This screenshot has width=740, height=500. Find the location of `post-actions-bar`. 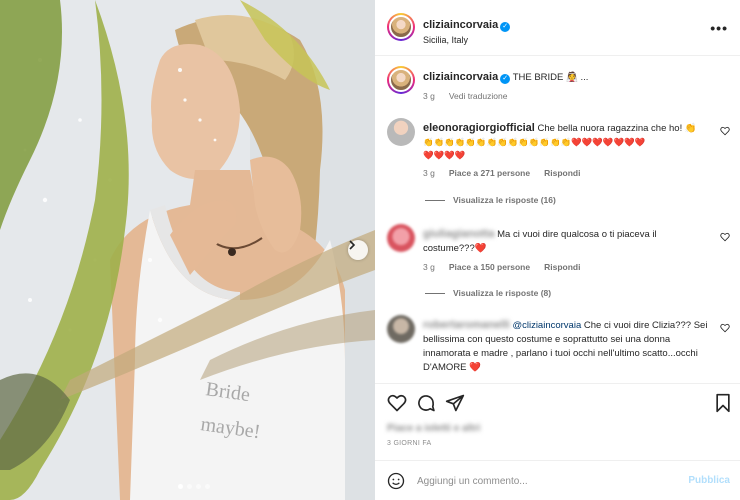

post-actions-bar is located at coordinates (557, 403).